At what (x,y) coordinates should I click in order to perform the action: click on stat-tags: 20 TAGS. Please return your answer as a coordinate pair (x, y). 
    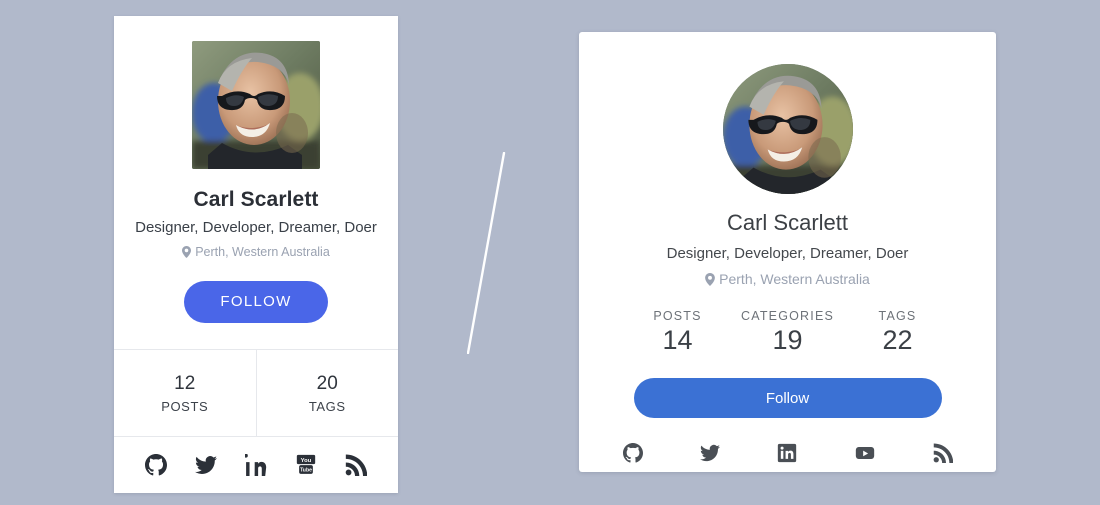
    Looking at the image, I should click on (327, 393).